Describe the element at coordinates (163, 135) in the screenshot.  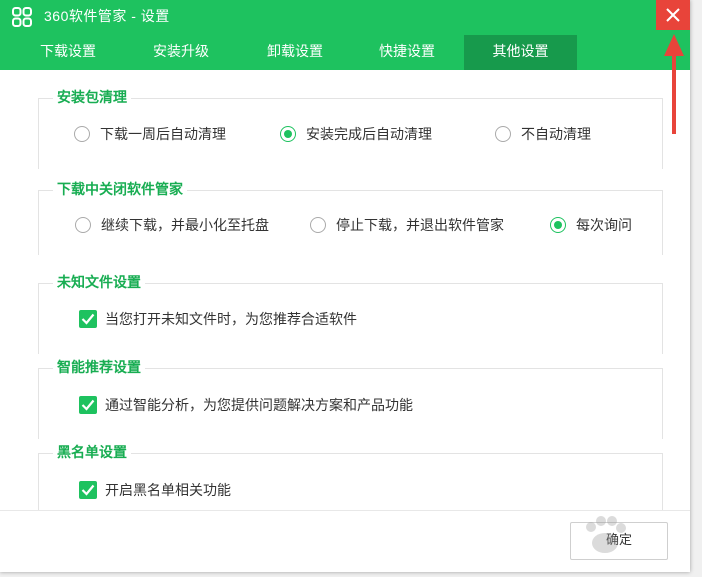
I see `radio-label: 下载一周后自动清理` at that location.